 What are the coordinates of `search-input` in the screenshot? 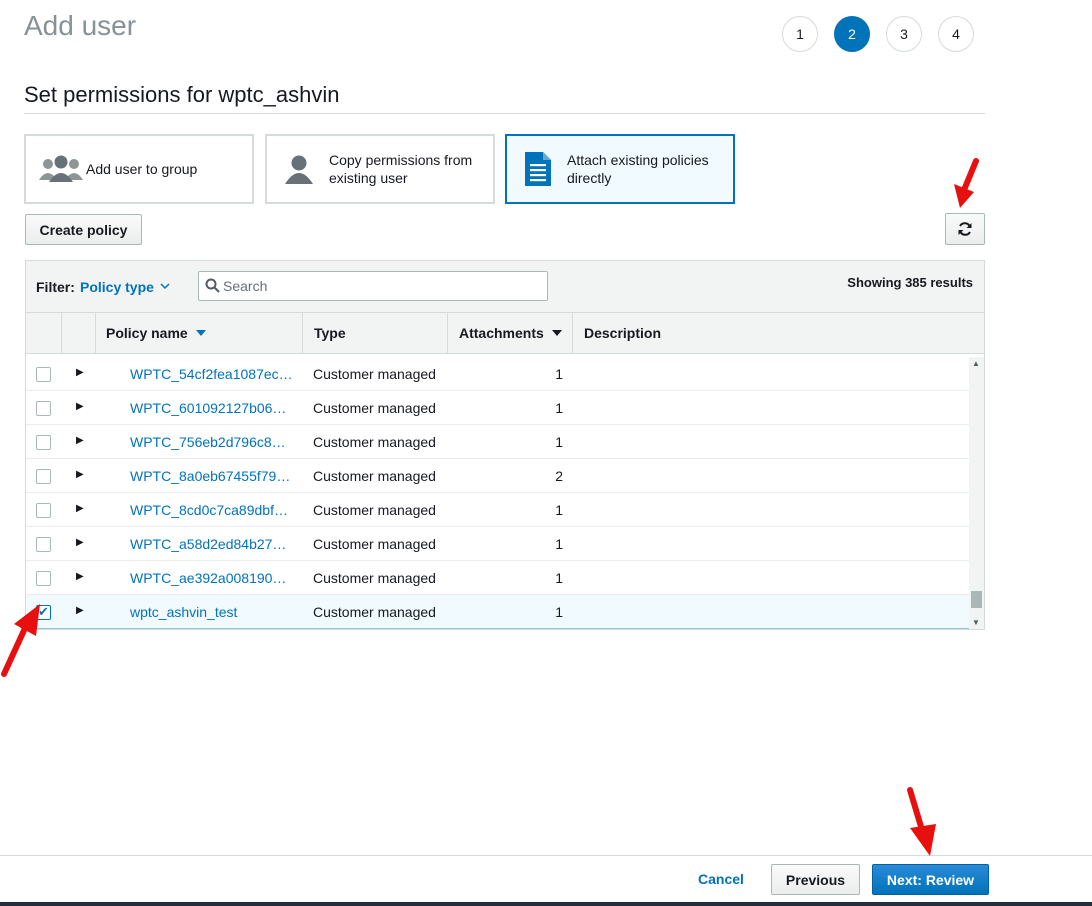 It's located at (383, 286).